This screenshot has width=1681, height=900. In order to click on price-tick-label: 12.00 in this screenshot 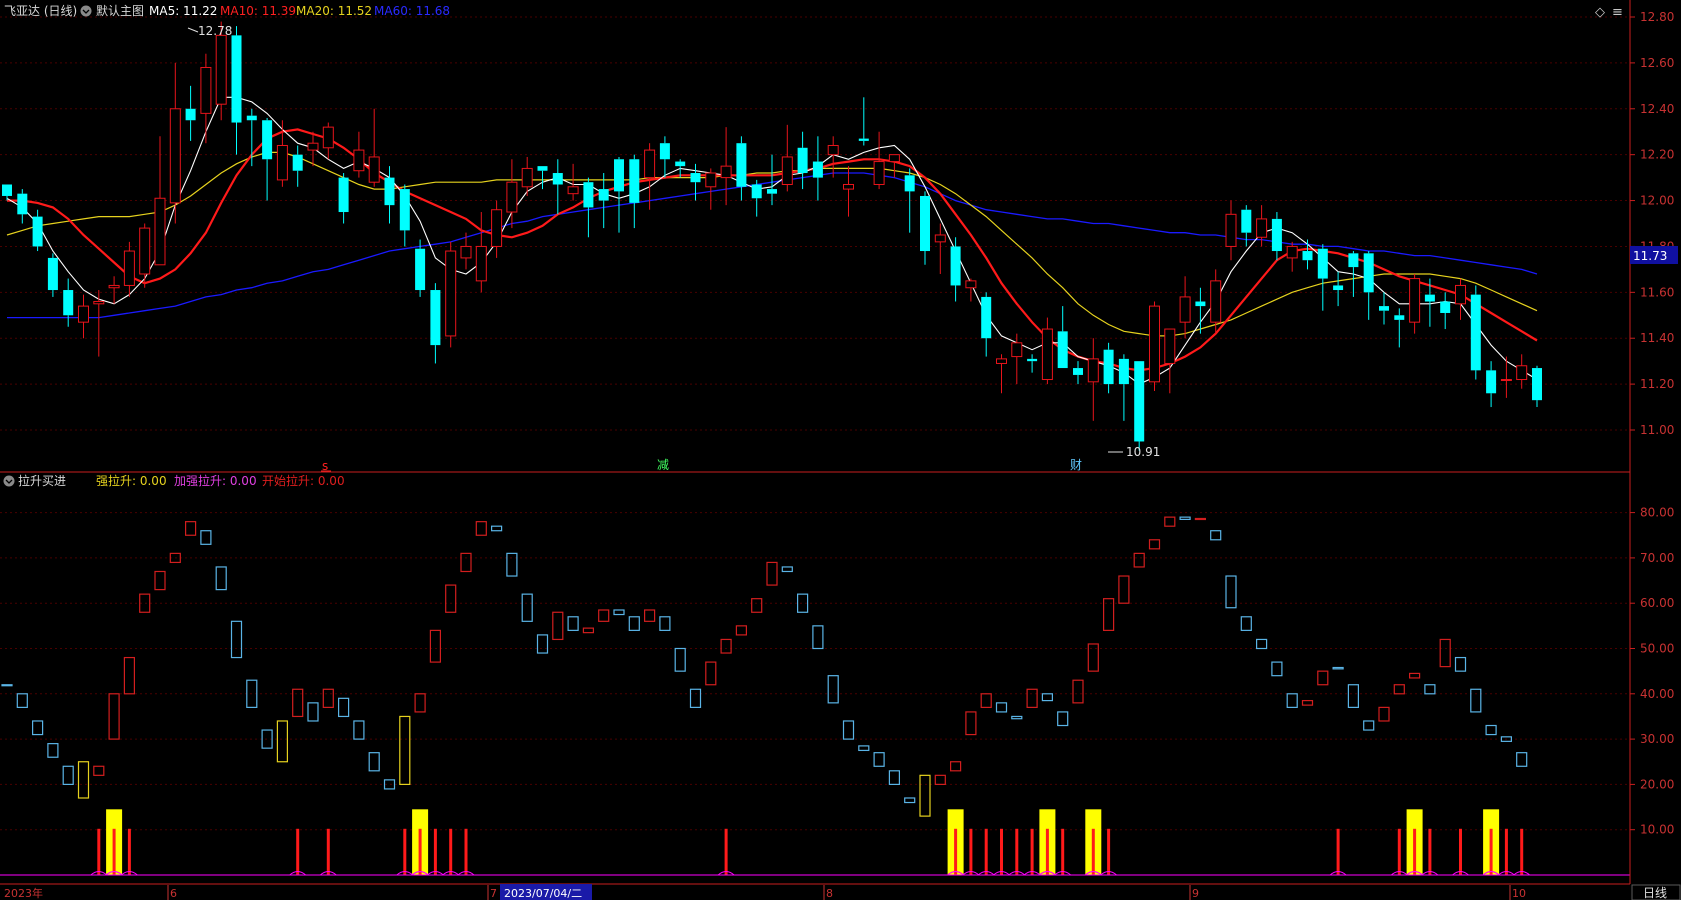, I will do `click(1657, 201)`.